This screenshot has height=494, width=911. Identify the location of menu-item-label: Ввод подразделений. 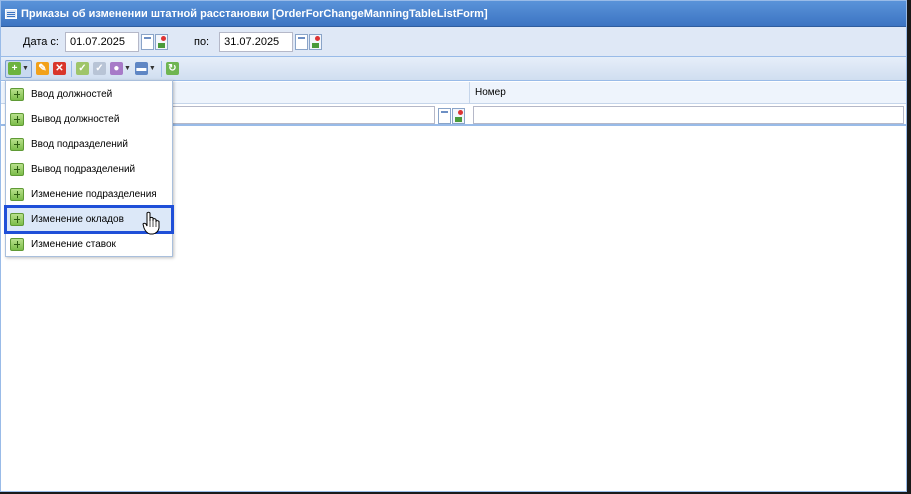
(79, 144).